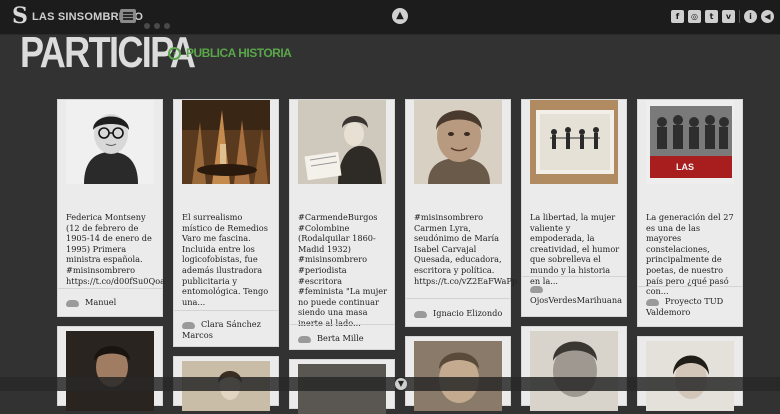 This screenshot has height=414, width=780. I want to click on bottom-bar: ▼, so click(390, 384).